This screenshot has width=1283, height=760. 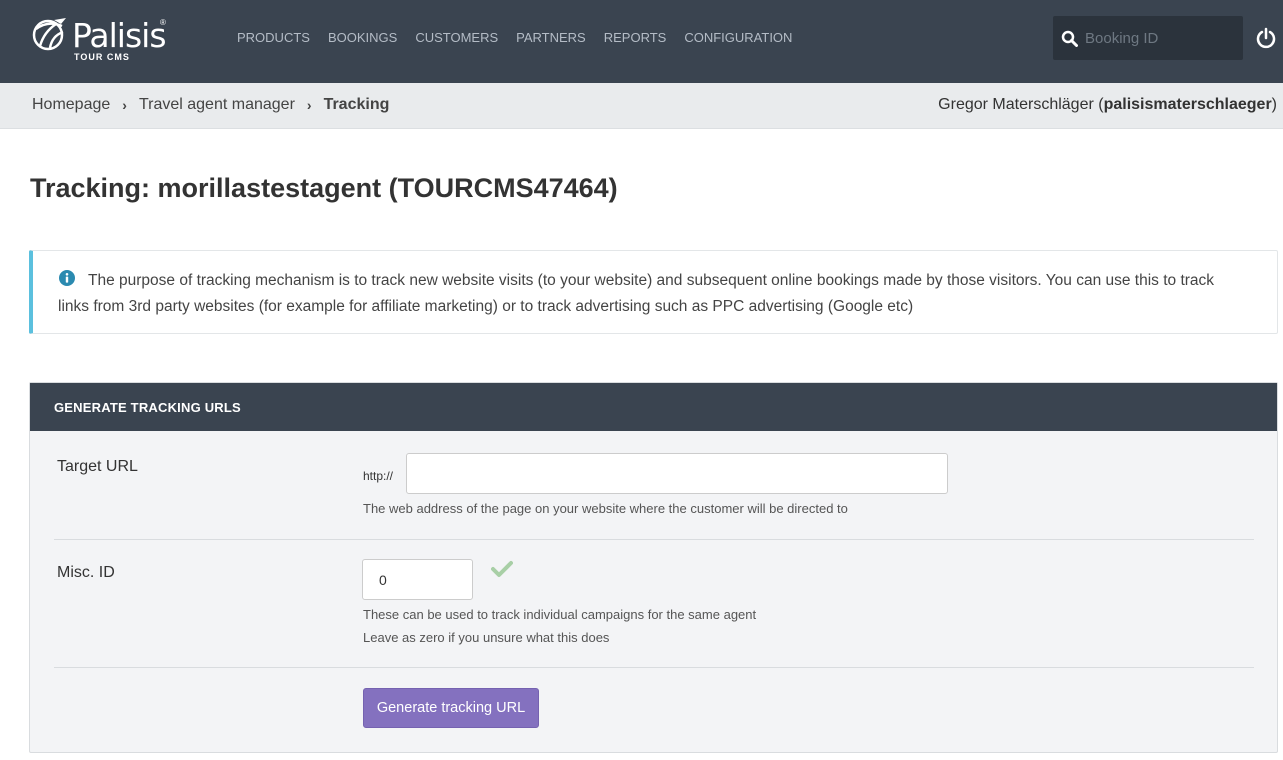 I want to click on booking-search, so click(x=1148, y=38).